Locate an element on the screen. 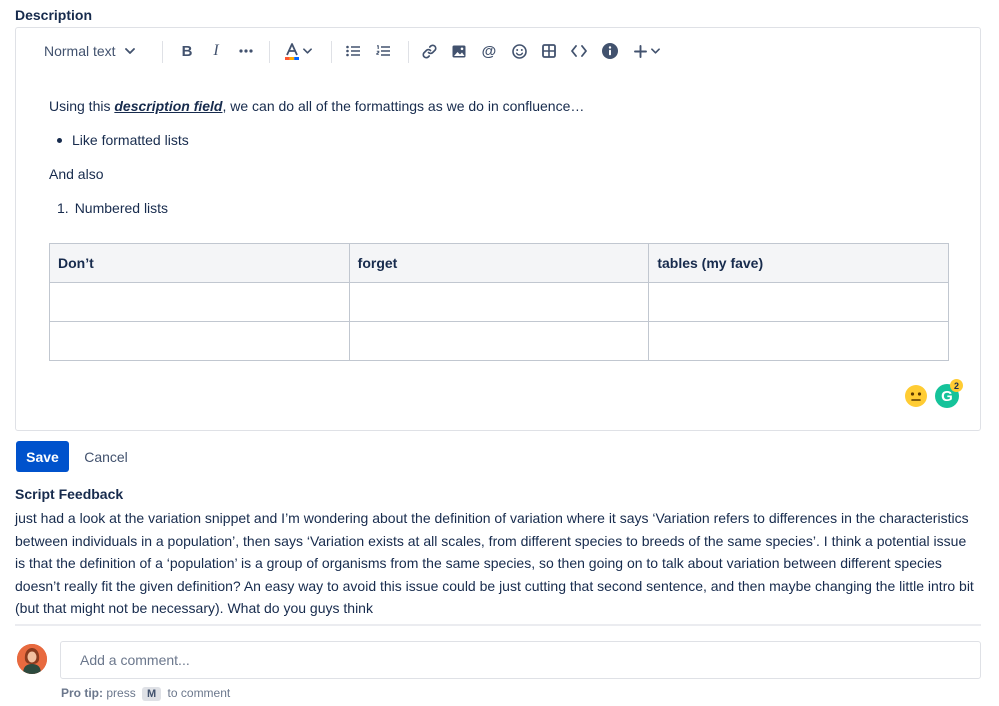 The width and height of the screenshot is (999, 706). more-formatting-icon is located at coordinates (246, 51).